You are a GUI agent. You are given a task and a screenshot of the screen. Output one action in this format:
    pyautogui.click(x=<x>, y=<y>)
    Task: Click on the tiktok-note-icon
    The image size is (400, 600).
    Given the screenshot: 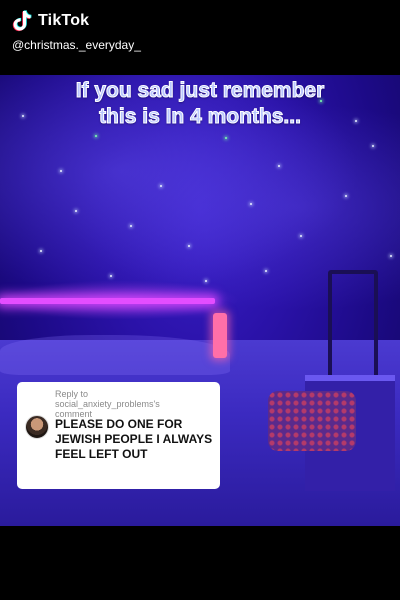 What is the action you would take?
    pyautogui.click(x=22, y=21)
    